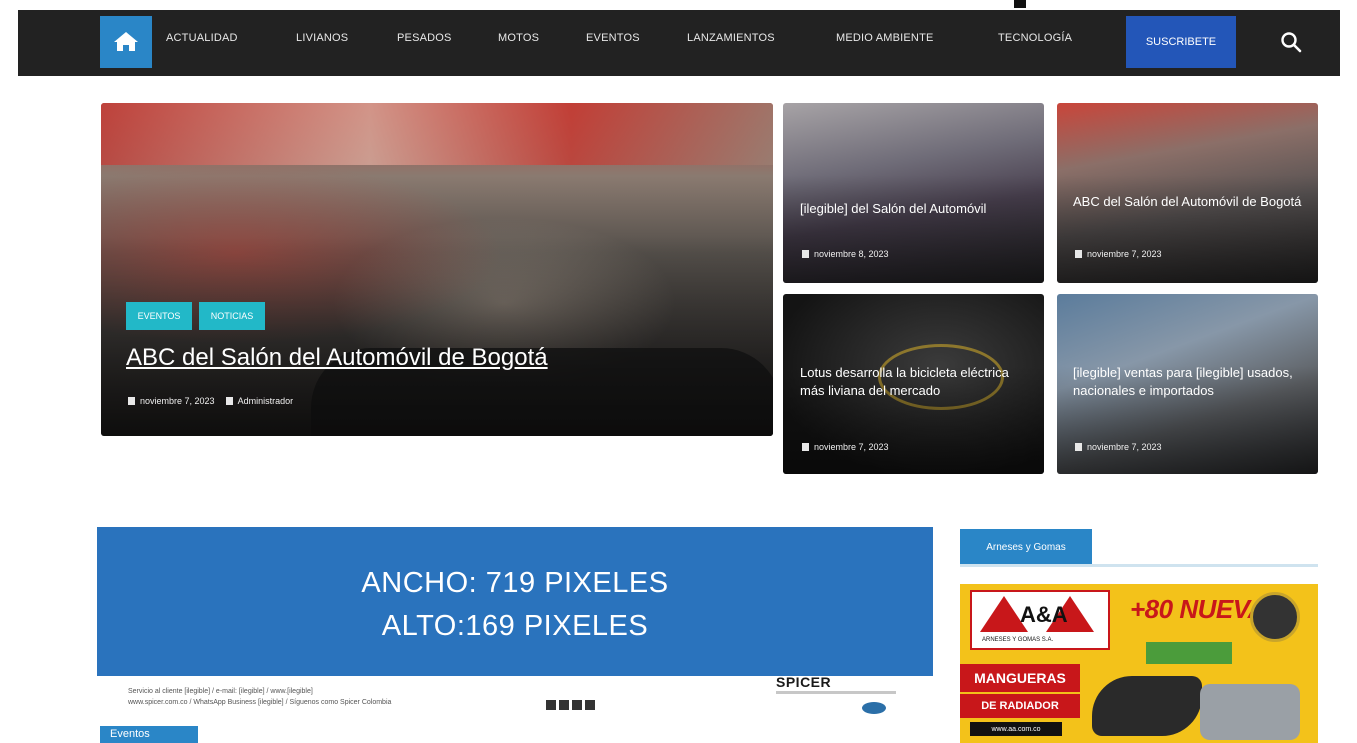  I want to click on nav-item-tecnologia: TECNOLOGÍA, so click(1035, 38).